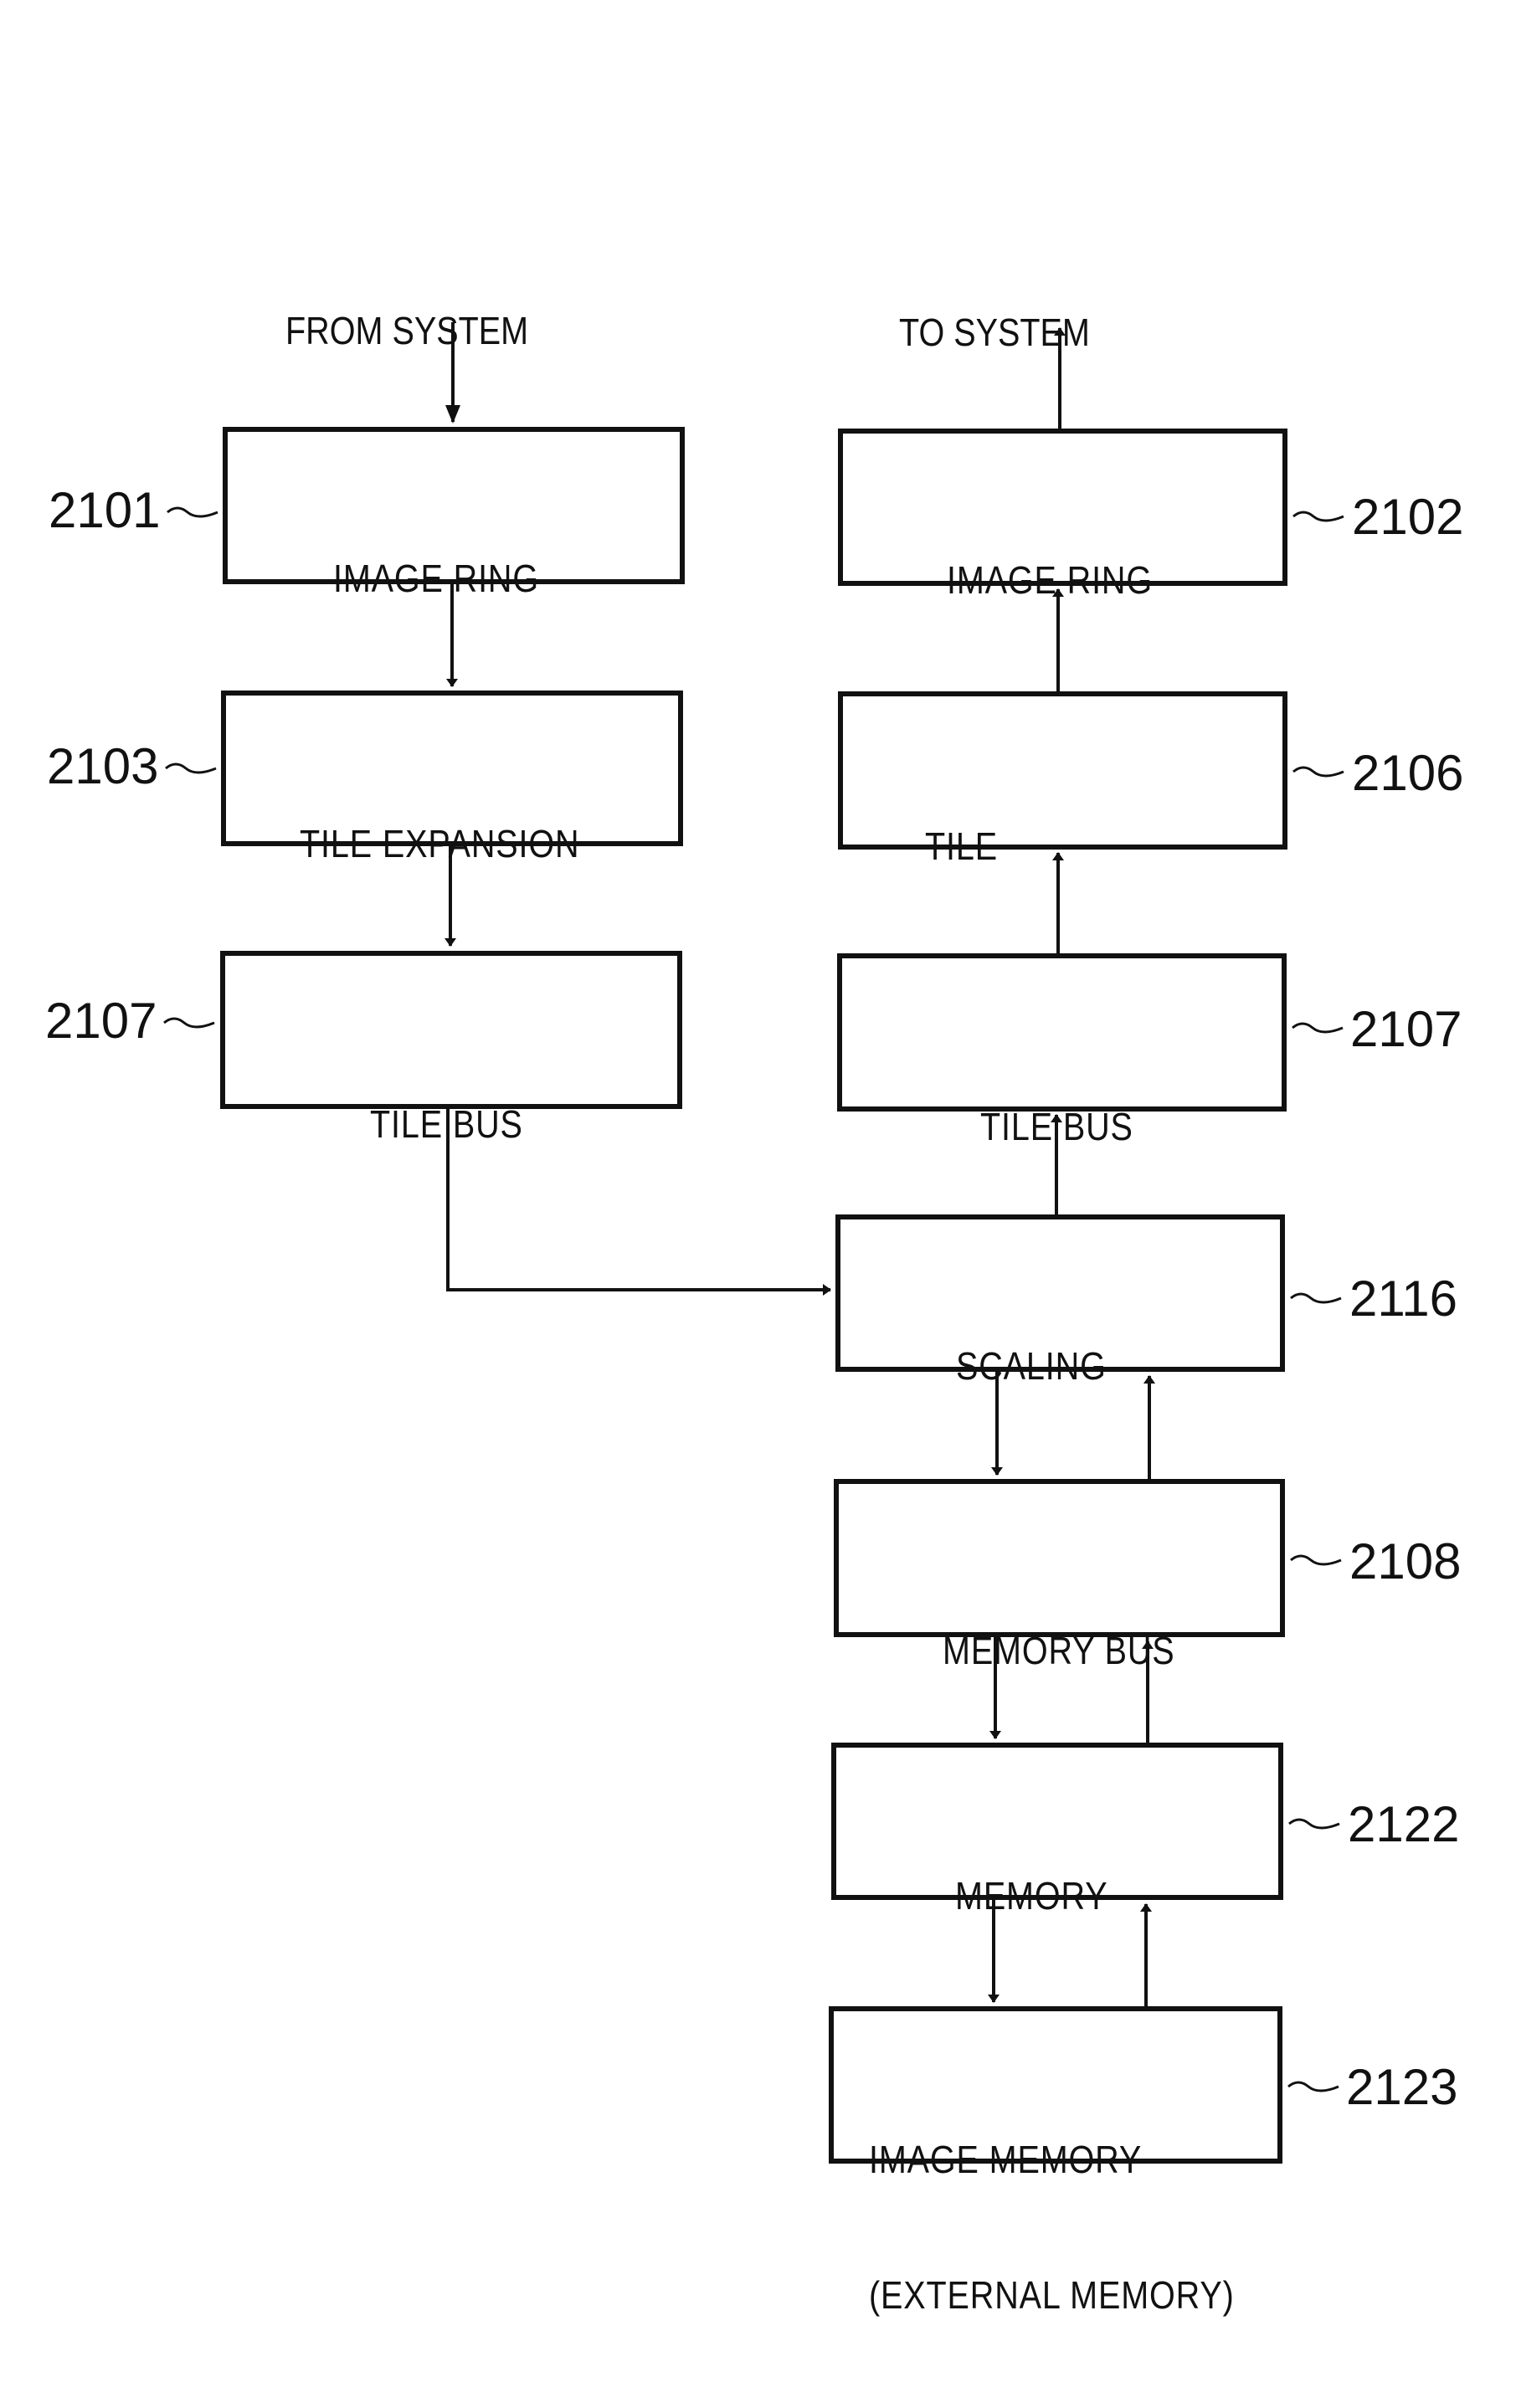  What do you see at coordinates (1408, 517) in the screenshot?
I see `ref-label: 2102` at bounding box center [1408, 517].